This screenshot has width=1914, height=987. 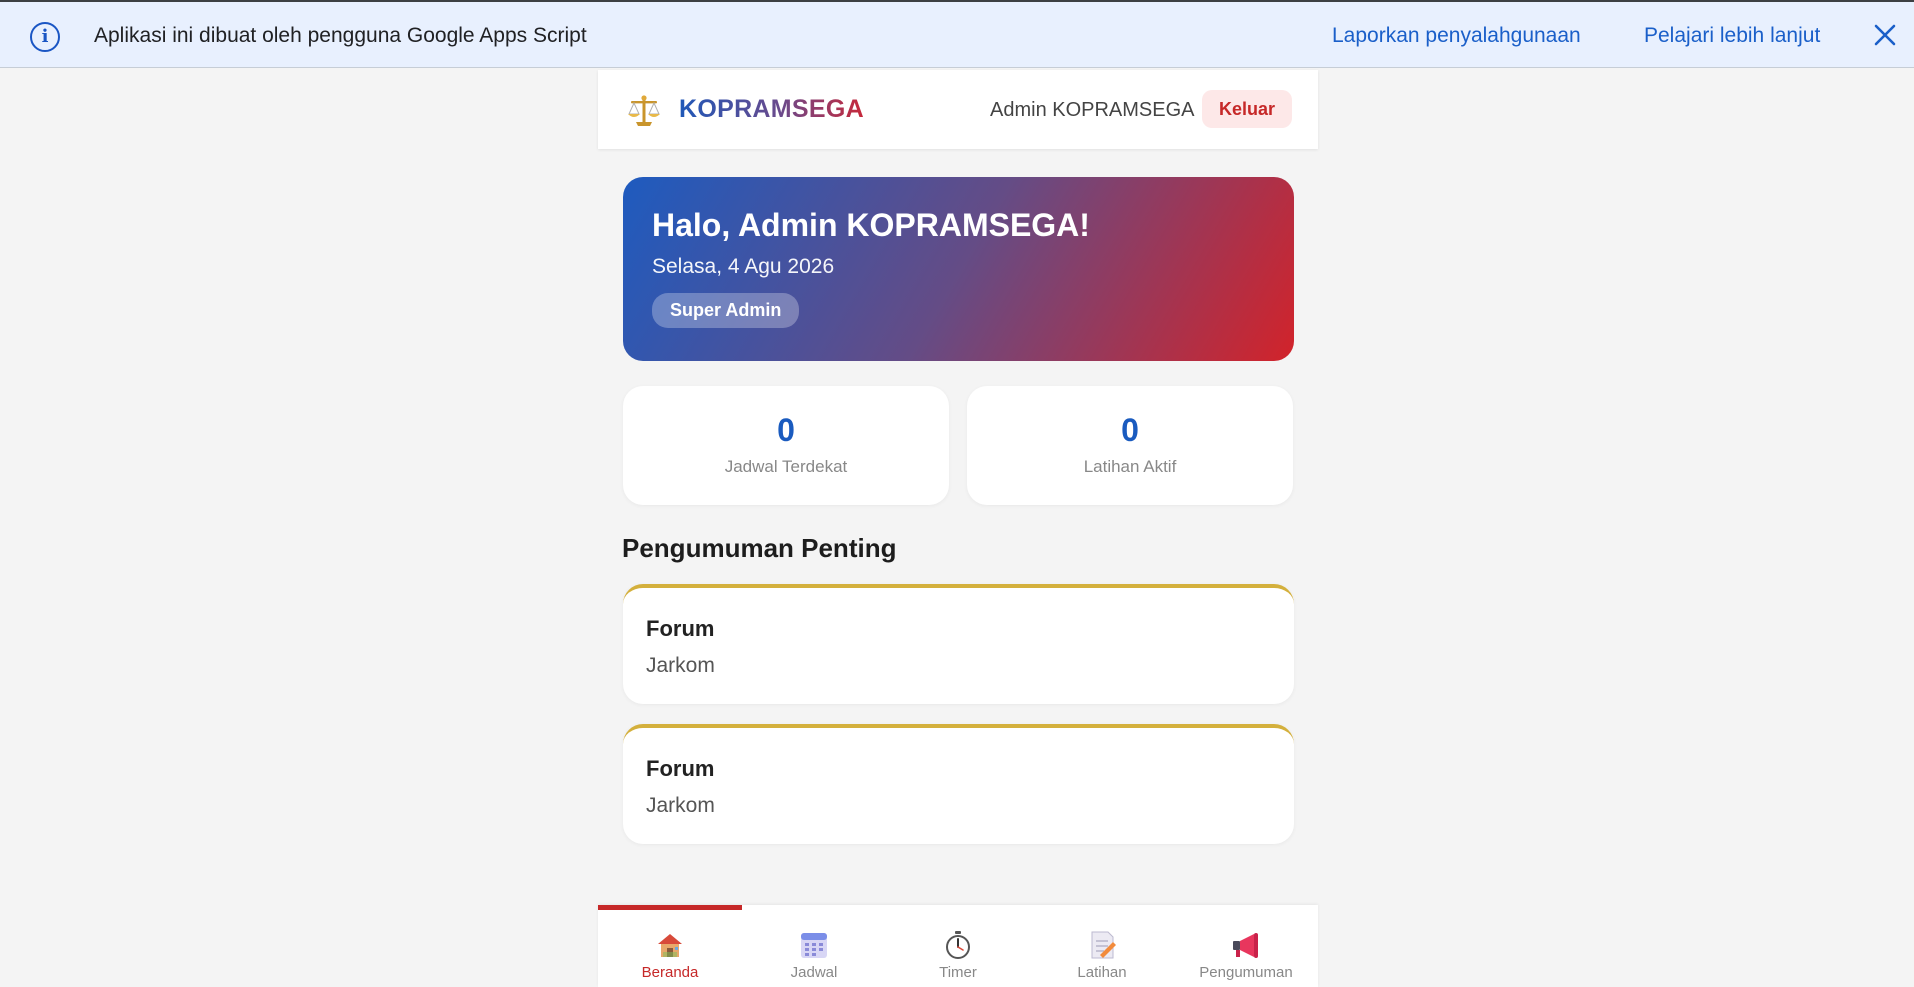 I want to click on nav-label: Timer, so click(x=958, y=972).